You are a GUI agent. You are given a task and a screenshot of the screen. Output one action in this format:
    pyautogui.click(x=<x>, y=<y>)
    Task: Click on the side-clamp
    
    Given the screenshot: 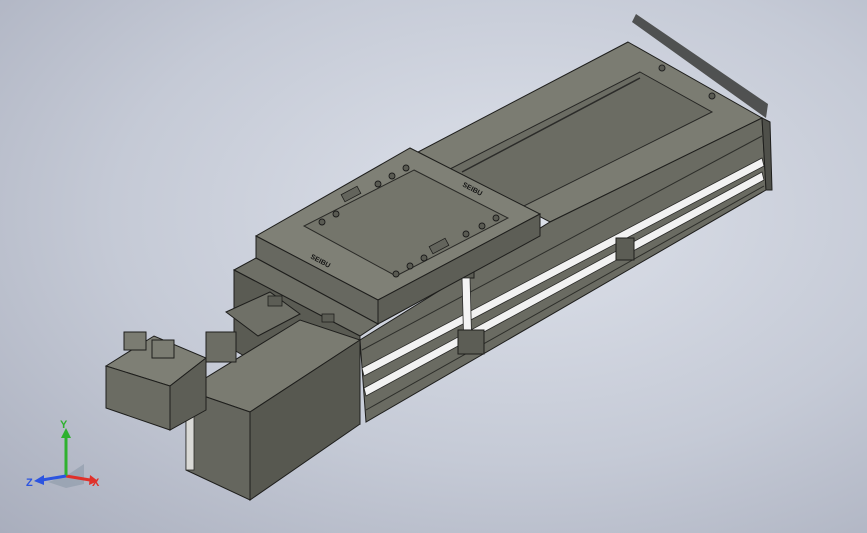 What is the action you would take?
    pyautogui.click(x=625, y=249)
    